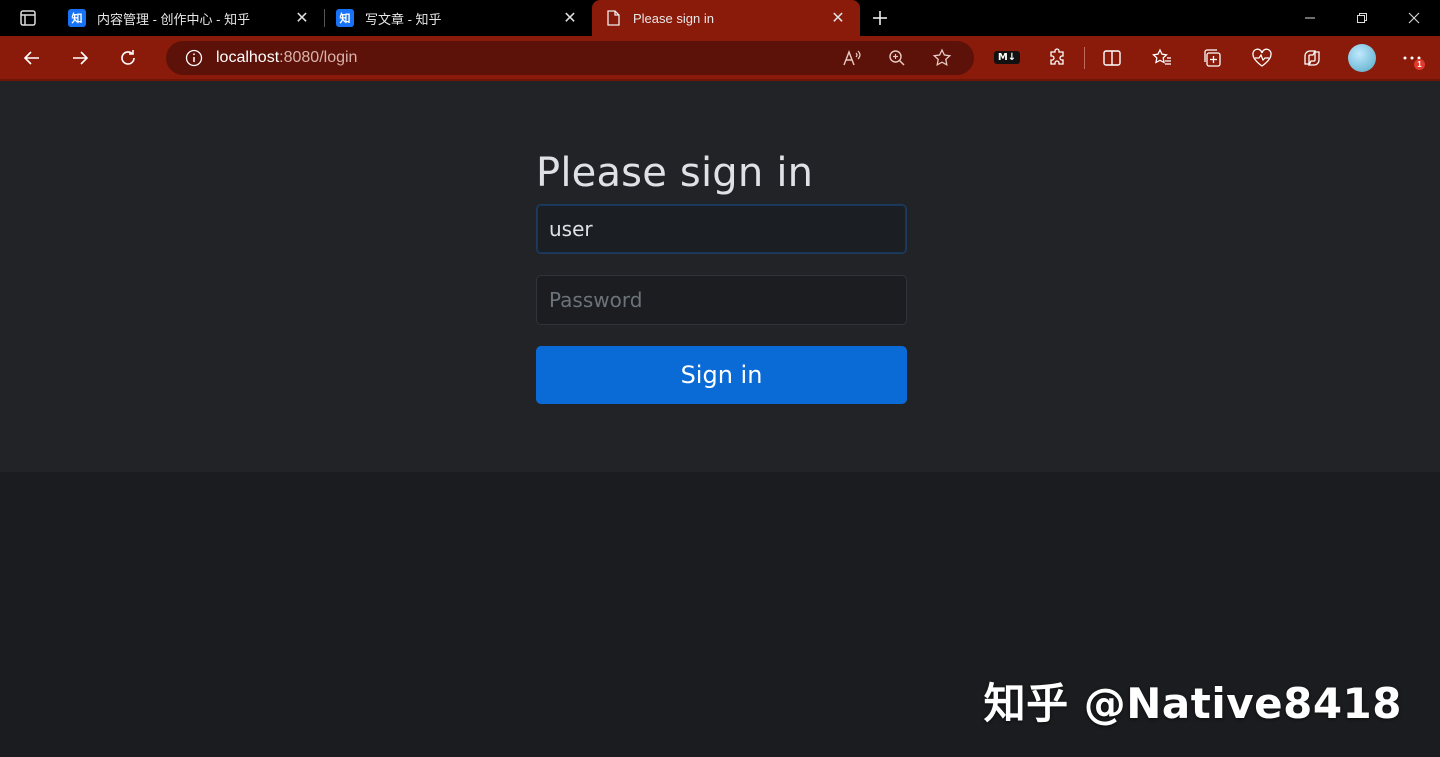 This screenshot has height=757, width=1440. I want to click on collections-icon, so click(1212, 57).